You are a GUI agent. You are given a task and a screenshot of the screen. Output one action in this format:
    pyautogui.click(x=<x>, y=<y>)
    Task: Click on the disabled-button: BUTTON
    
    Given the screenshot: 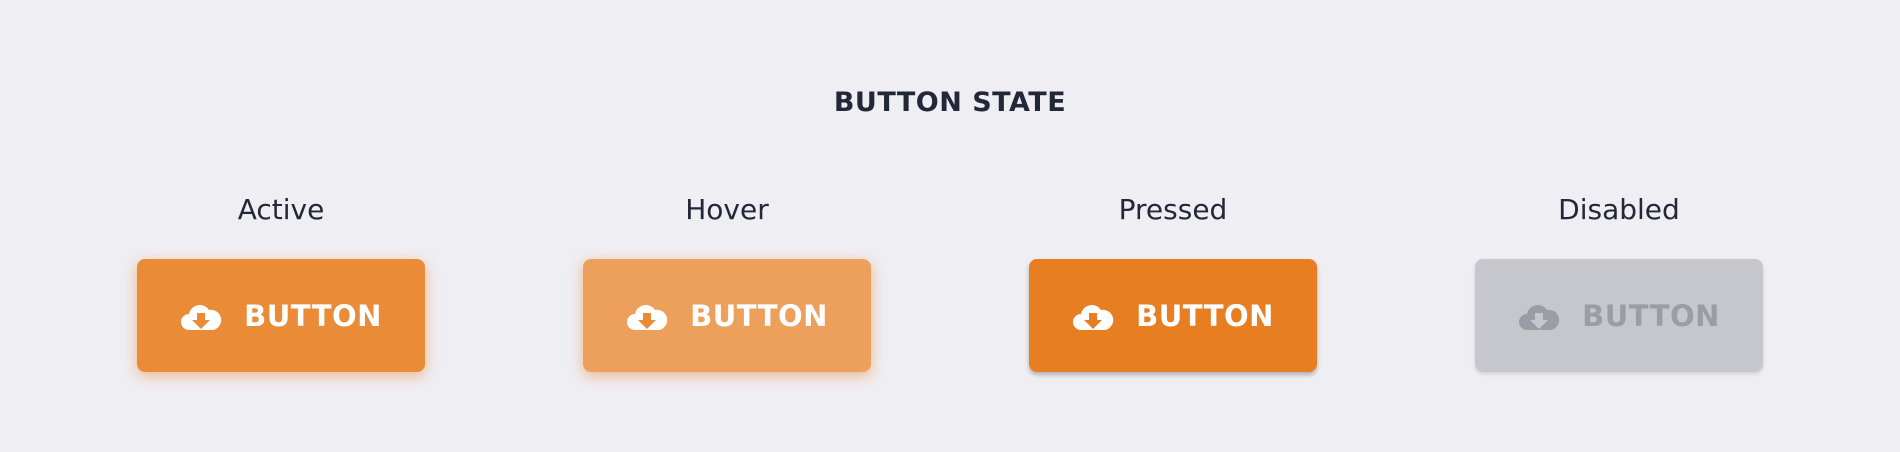 What is the action you would take?
    pyautogui.click(x=1619, y=315)
    